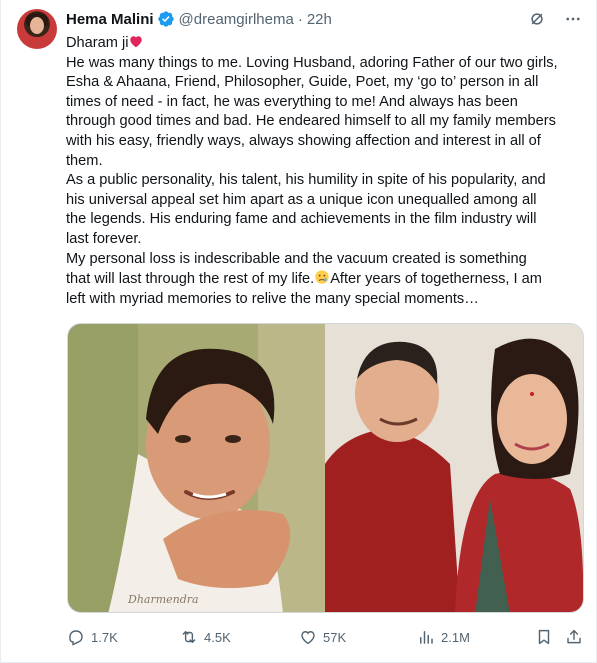 Image resolution: width=597 pixels, height=663 pixels. What do you see at coordinates (163, 599) in the screenshot?
I see `photo-signature: Dharmendra` at bounding box center [163, 599].